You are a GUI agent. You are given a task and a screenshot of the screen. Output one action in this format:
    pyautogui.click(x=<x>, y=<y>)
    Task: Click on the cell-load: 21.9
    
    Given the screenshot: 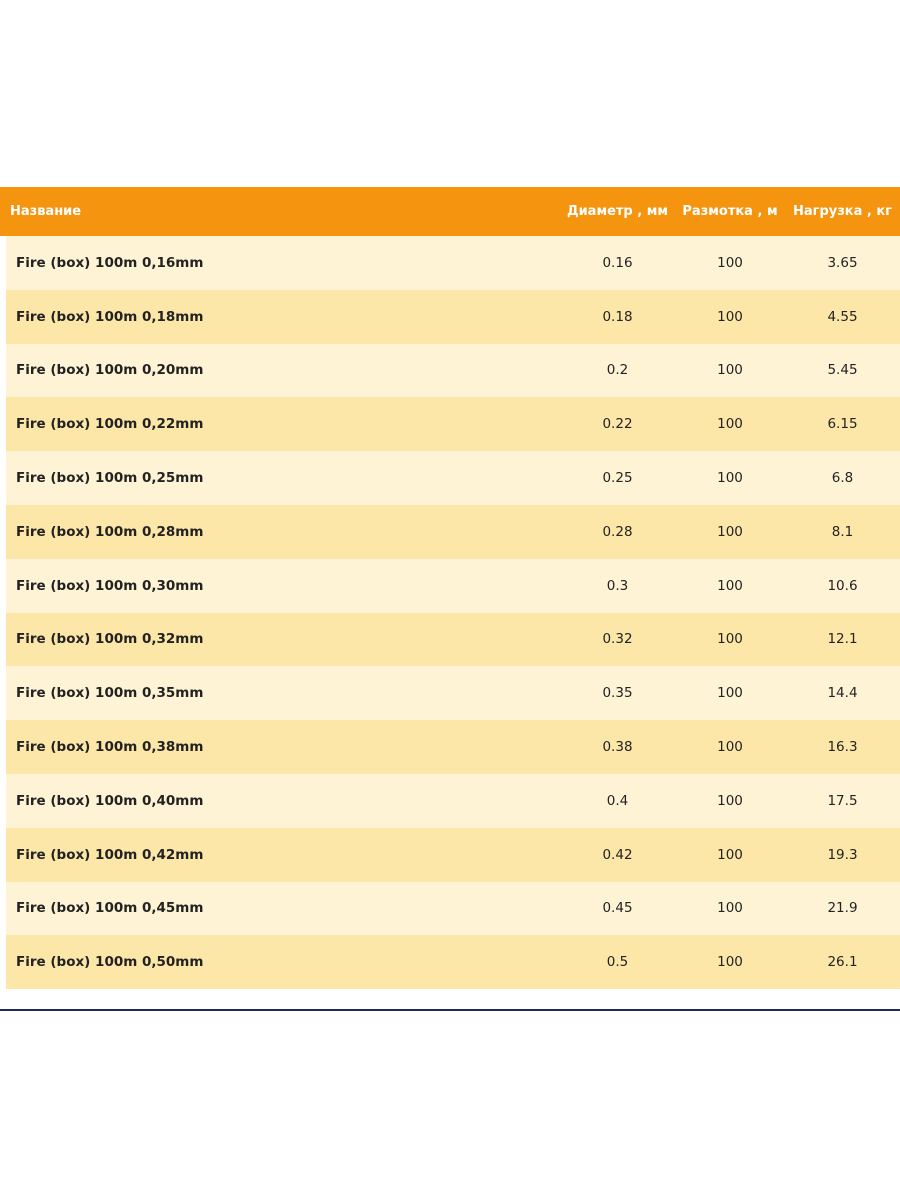 What is the action you would take?
    pyautogui.click(x=842, y=908)
    